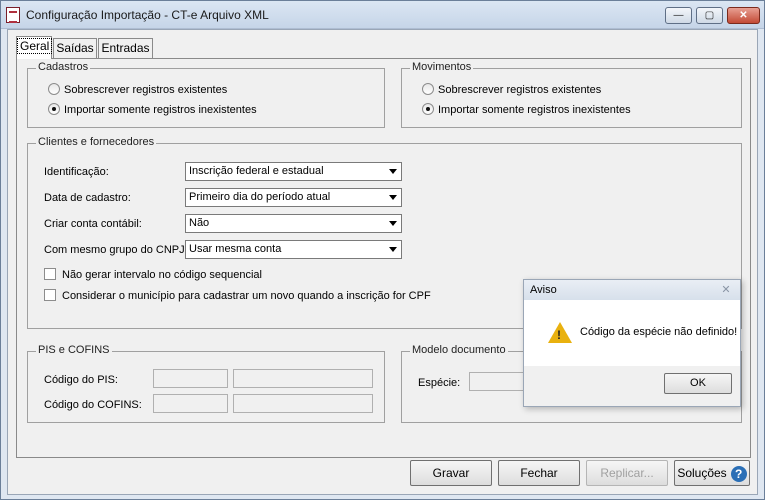  I want to click on solucoes-label: Soluções, so click(702, 473).